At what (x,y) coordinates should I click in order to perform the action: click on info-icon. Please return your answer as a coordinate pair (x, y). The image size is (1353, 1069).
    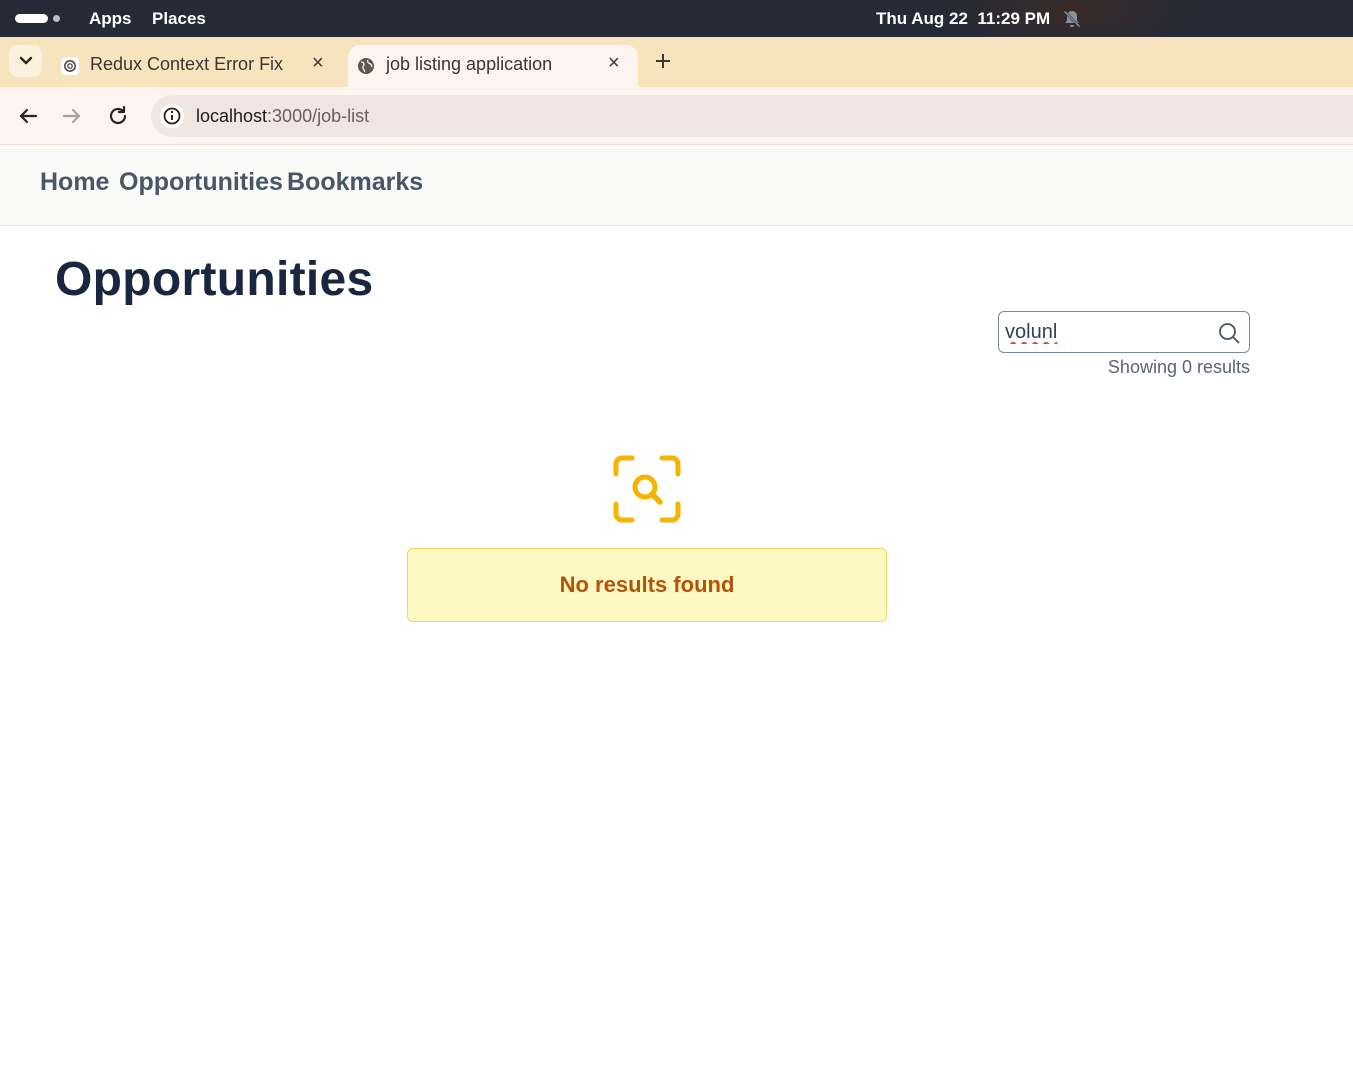
    Looking at the image, I should click on (172, 116).